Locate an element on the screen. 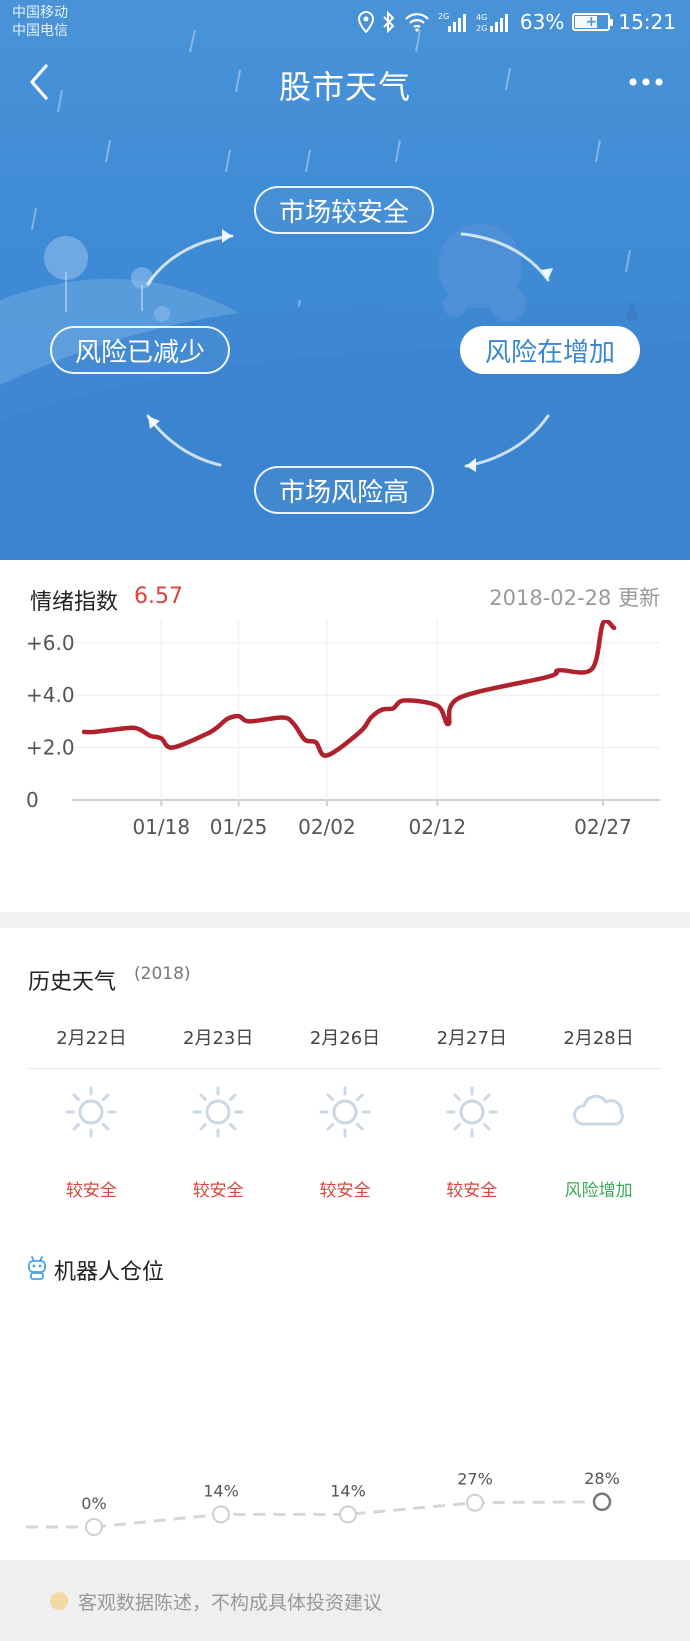  history-date: 2月27日 is located at coordinates (471, 1038).